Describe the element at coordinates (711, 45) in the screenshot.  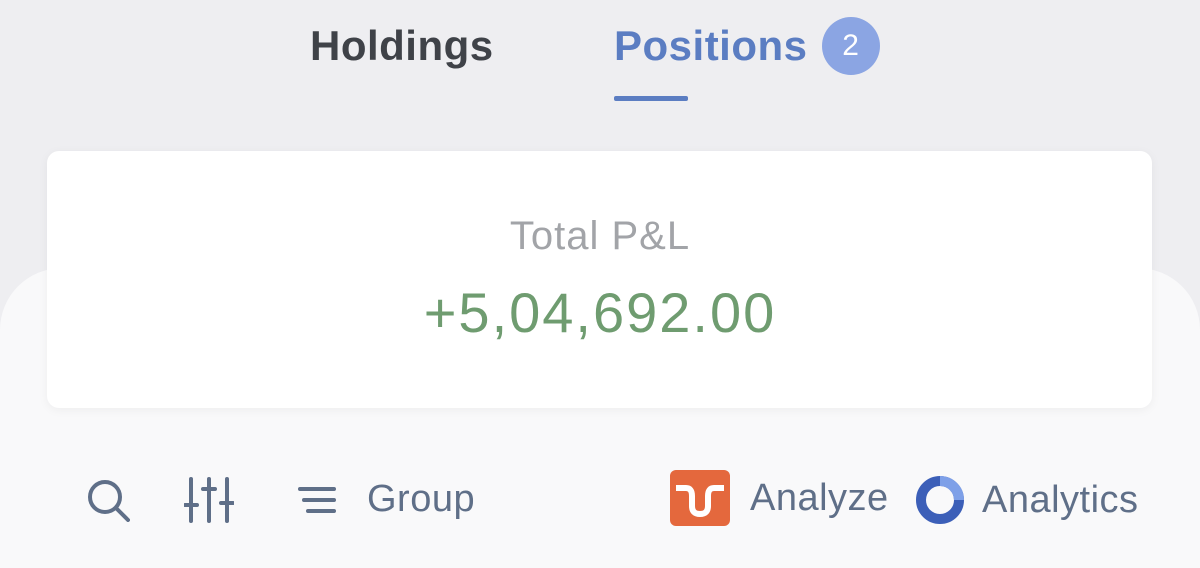
I see `tab-positions-label: Positions` at that location.